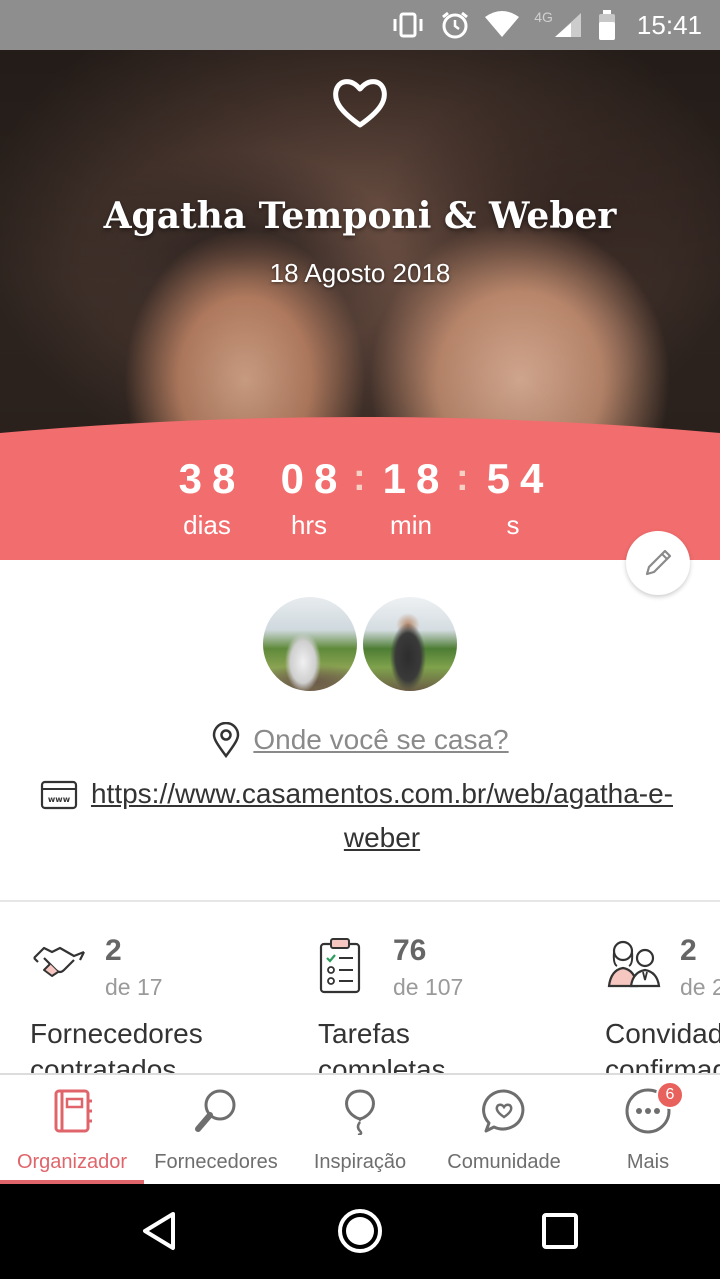 The width and height of the screenshot is (720, 1279). What do you see at coordinates (662, 1033) in the screenshot?
I see `guests-label: Convidados` at bounding box center [662, 1033].